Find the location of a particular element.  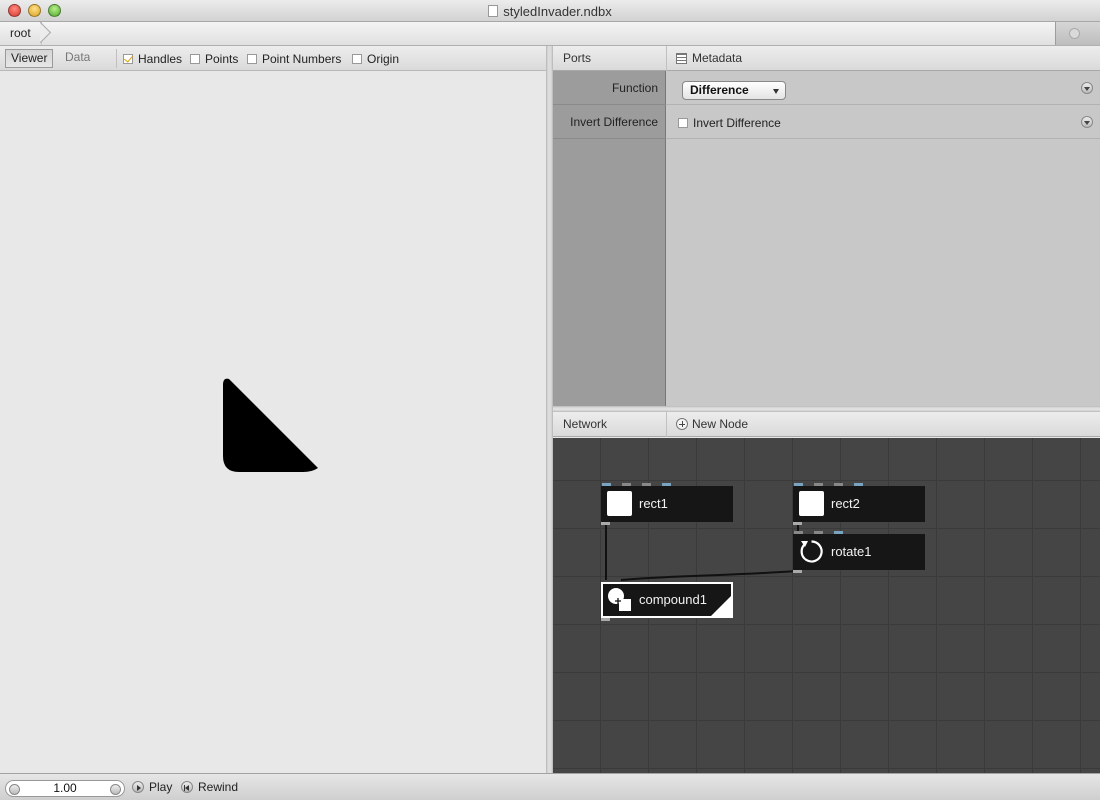

origin-check-icon is located at coordinates (357, 59).